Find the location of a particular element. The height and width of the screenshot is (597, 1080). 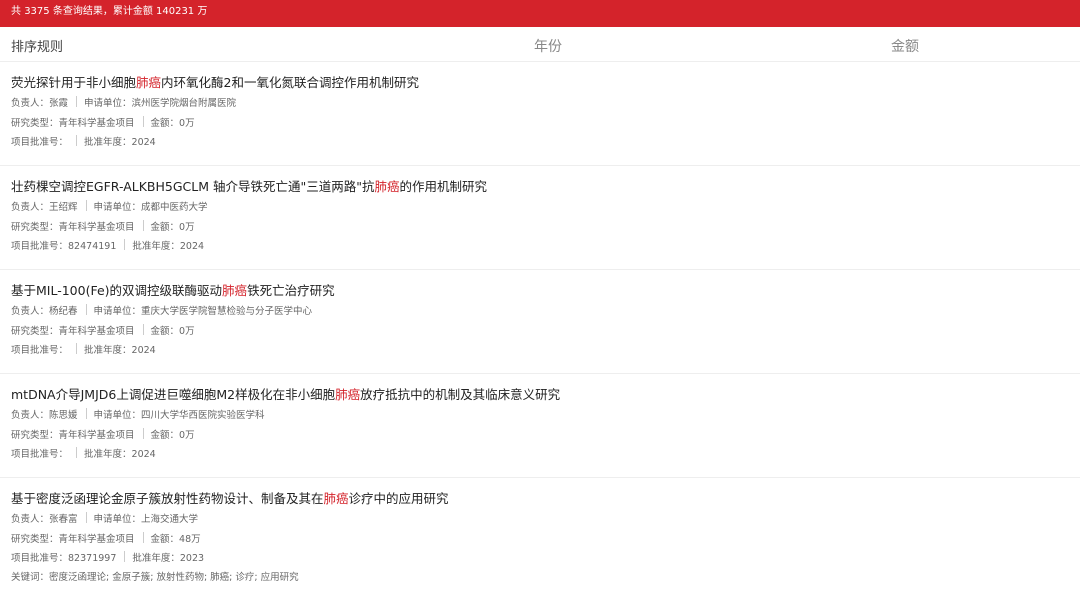

summary-suffix: 万 is located at coordinates (201, 11).